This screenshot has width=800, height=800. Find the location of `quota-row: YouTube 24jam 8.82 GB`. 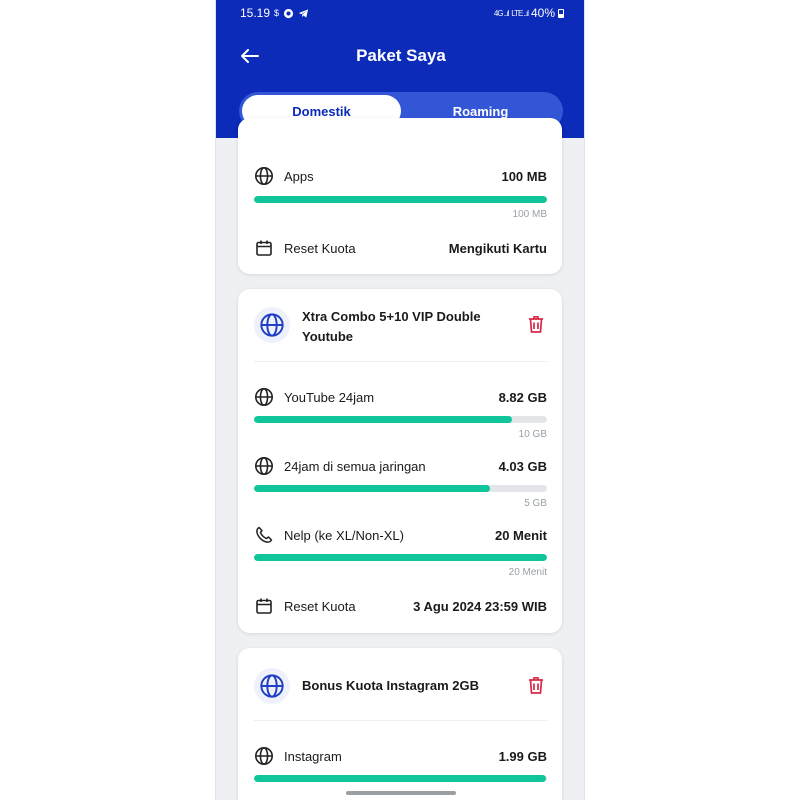

quota-row: YouTube 24jam 8.82 GB is located at coordinates (400, 397).